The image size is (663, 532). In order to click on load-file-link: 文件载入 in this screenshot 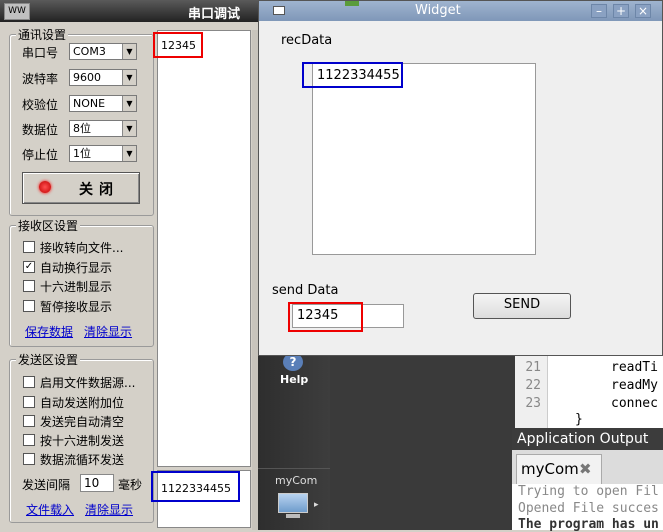, I will do `click(50, 509)`.